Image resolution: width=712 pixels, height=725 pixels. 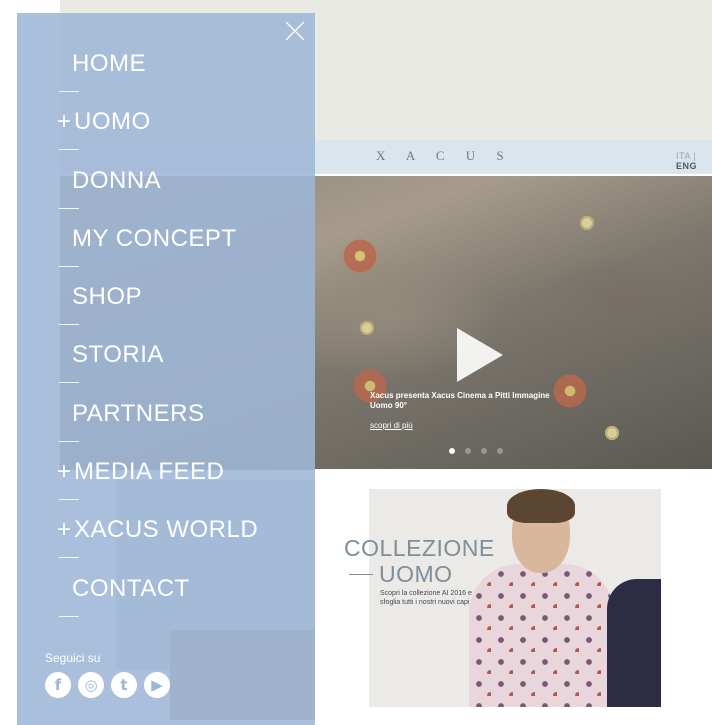 I want to click on instagram-icon: ◎, so click(x=91, y=685).